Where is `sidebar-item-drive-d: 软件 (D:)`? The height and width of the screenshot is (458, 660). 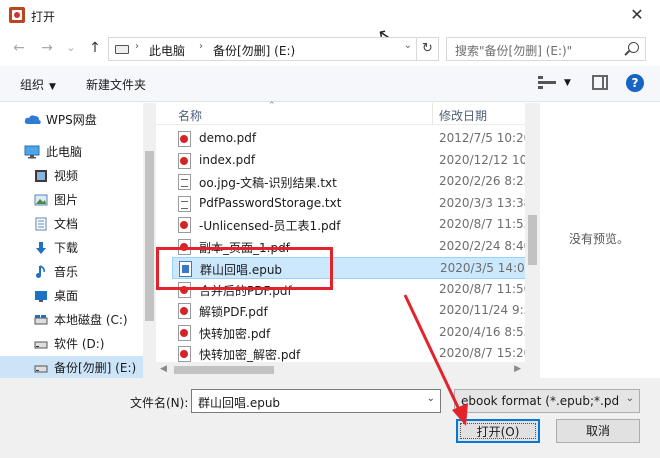
sidebar-item-drive-d: 软件 (D:) is located at coordinates (75, 344).